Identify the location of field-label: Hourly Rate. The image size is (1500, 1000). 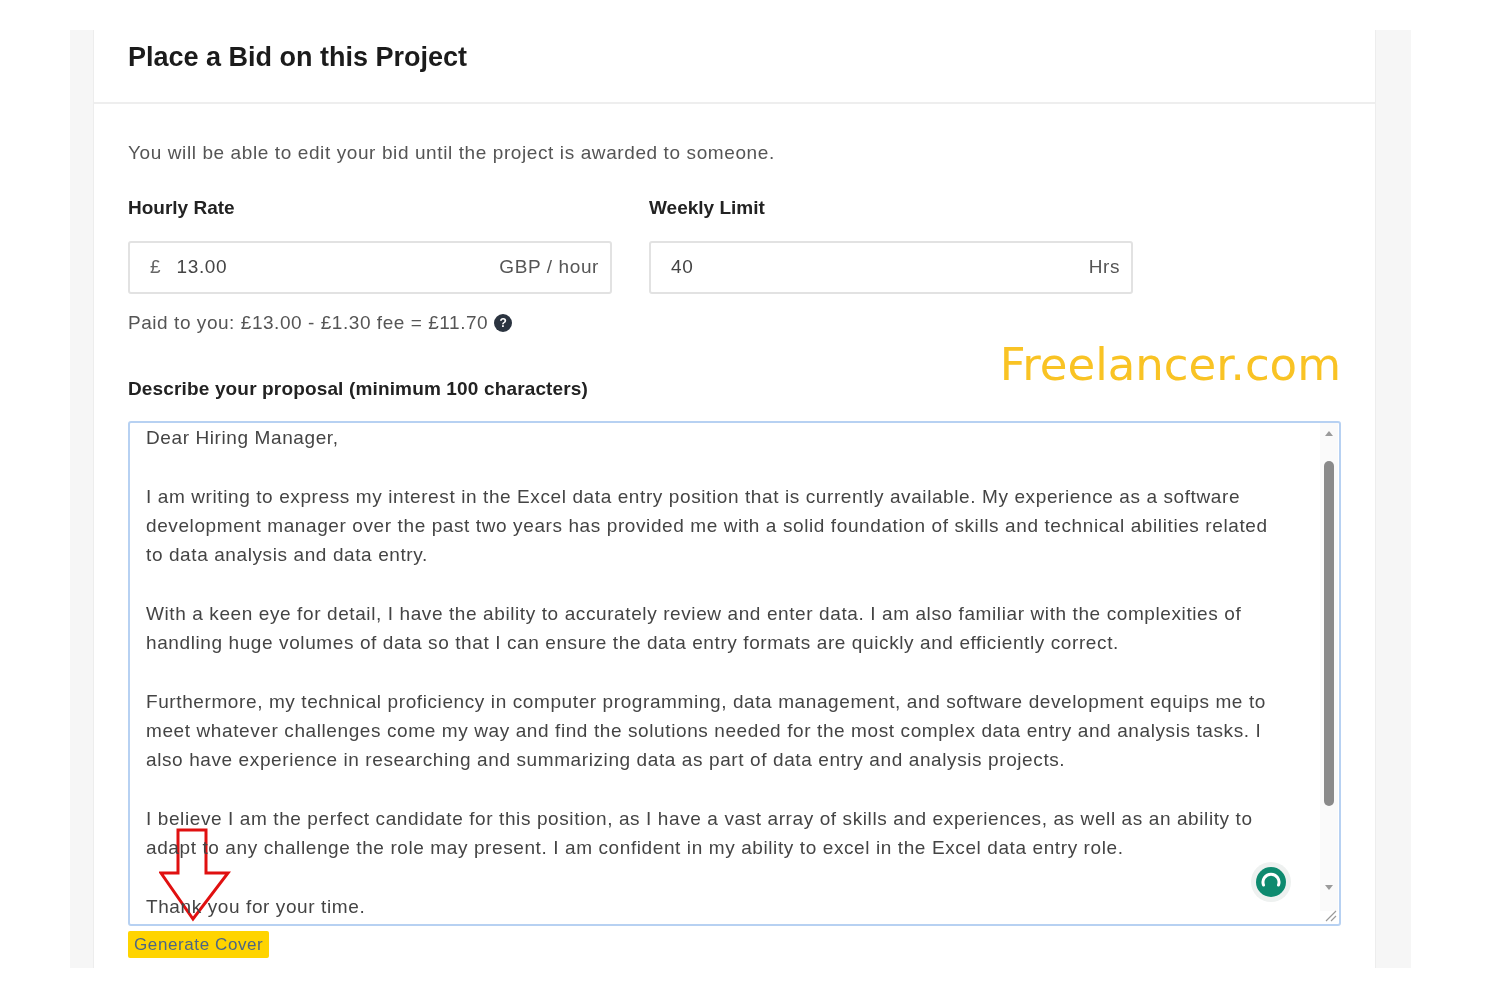
(181, 208).